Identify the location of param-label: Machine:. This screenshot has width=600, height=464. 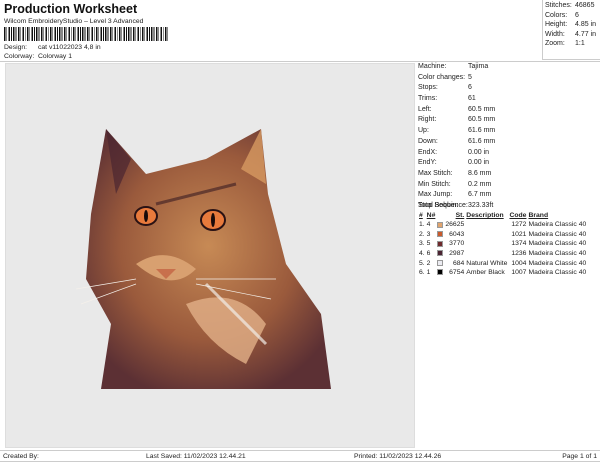
(432, 66).